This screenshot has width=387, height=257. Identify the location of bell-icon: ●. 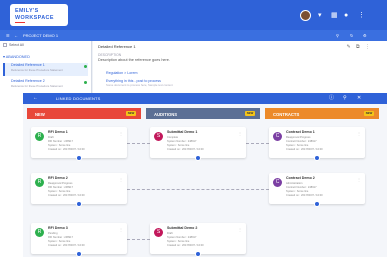
(346, 15).